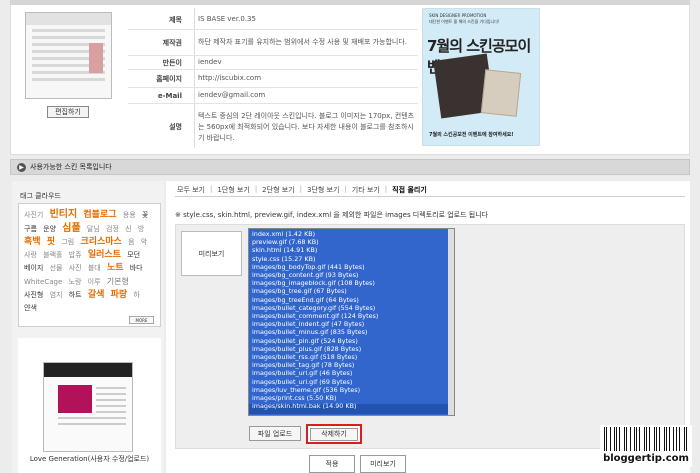 The width and height of the screenshot is (700, 473). What do you see at coordinates (350, 167) in the screenshot?
I see `section-header: ▶ 사용가능한 스킨 목록입니다` at bounding box center [350, 167].